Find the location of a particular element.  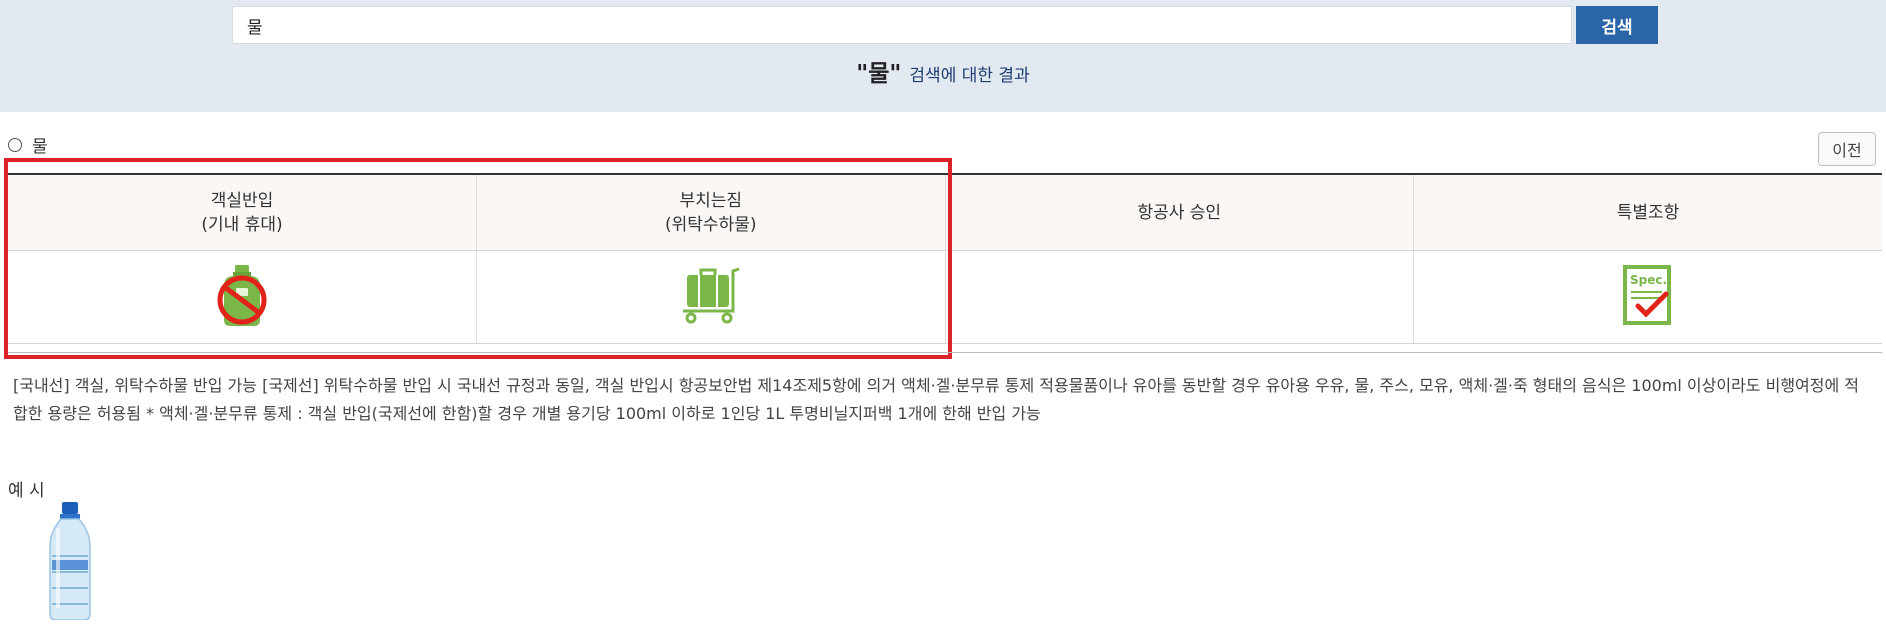

header-line2: (기내 휴대) is located at coordinates (242, 224).